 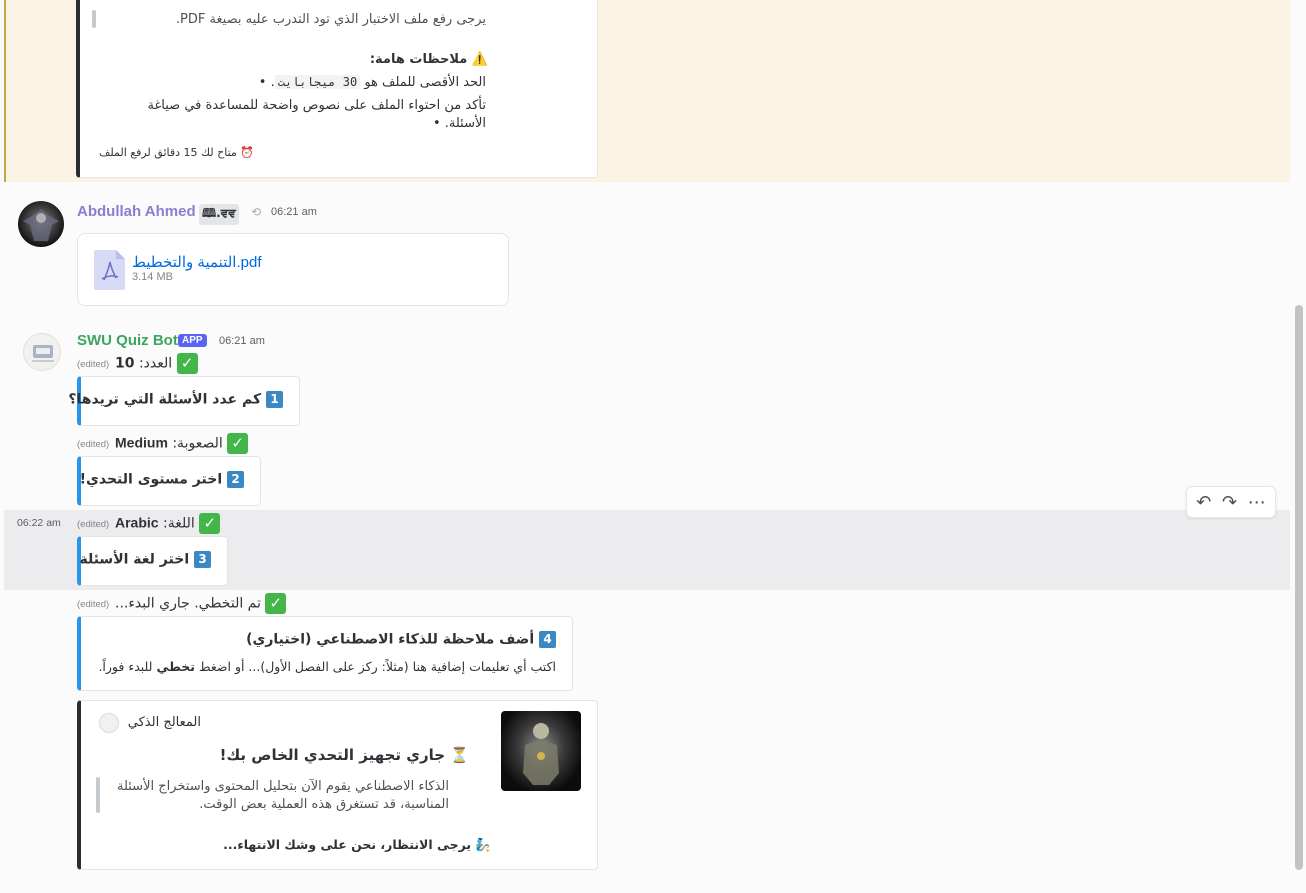 I want to click on difficulty-value: Medium, so click(x=141, y=442).